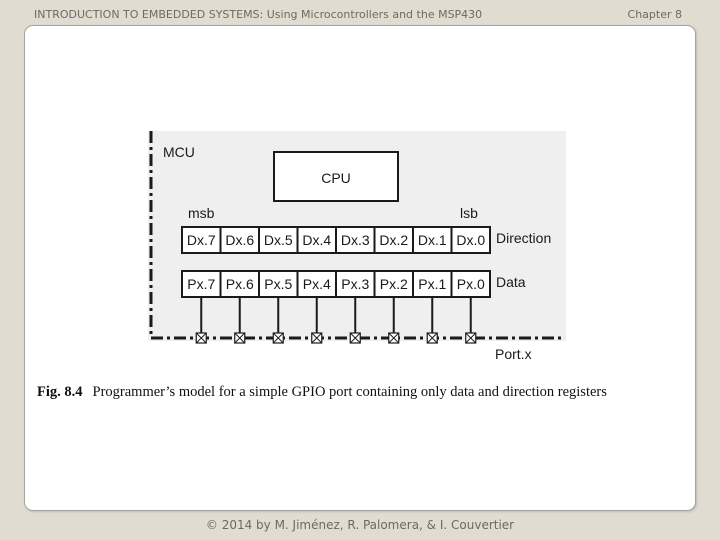 This screenshot has height=540, width=720. What do you see at coordinates (355, 240) in the screenshot?
I see `direction-bit-cell-label: Dx.3` at bounding box center [355, 240].